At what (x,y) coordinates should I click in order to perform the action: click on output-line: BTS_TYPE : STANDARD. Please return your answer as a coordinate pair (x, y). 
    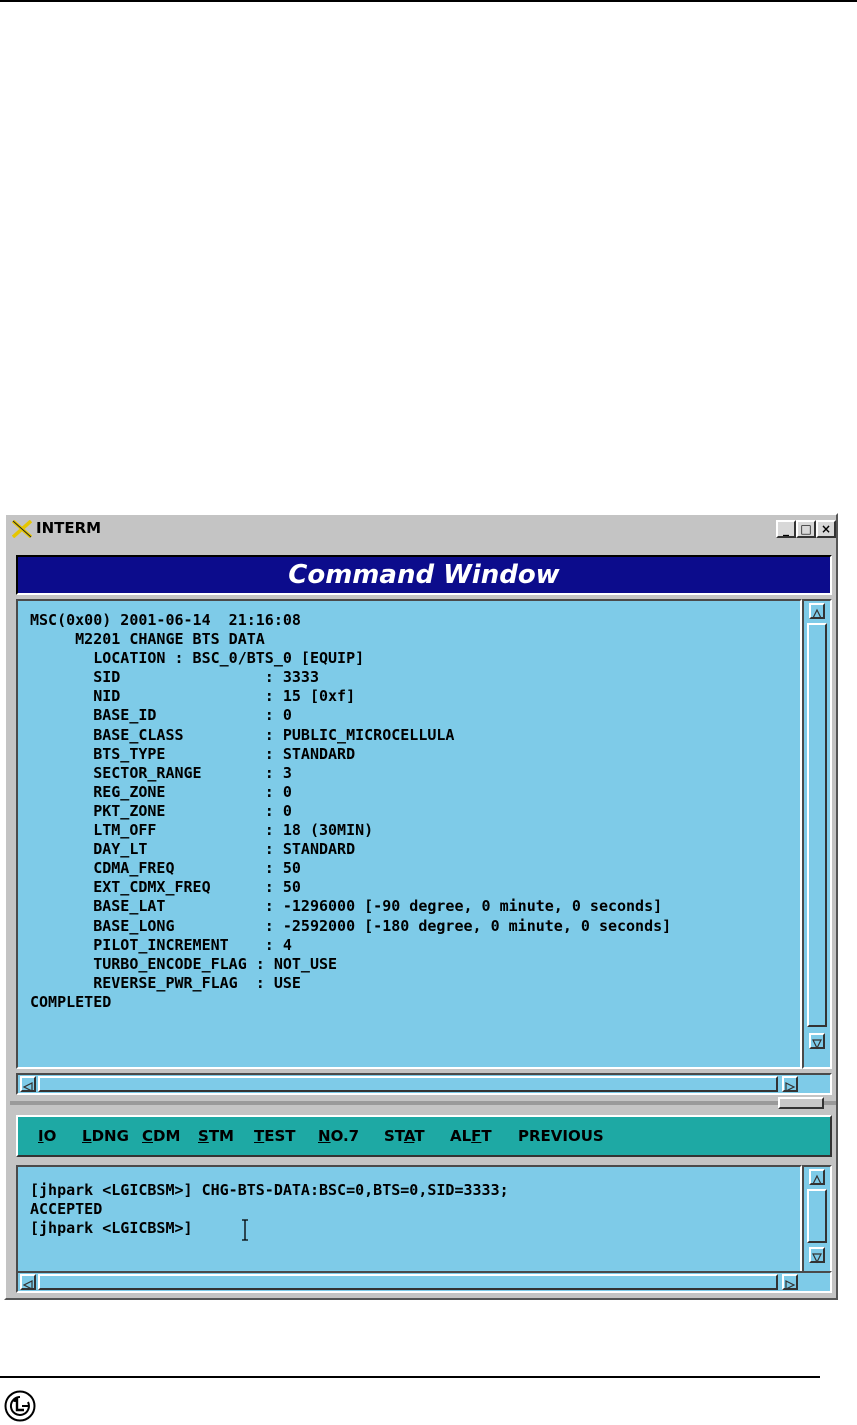
    Looking at the image, I should click on (193, 753).